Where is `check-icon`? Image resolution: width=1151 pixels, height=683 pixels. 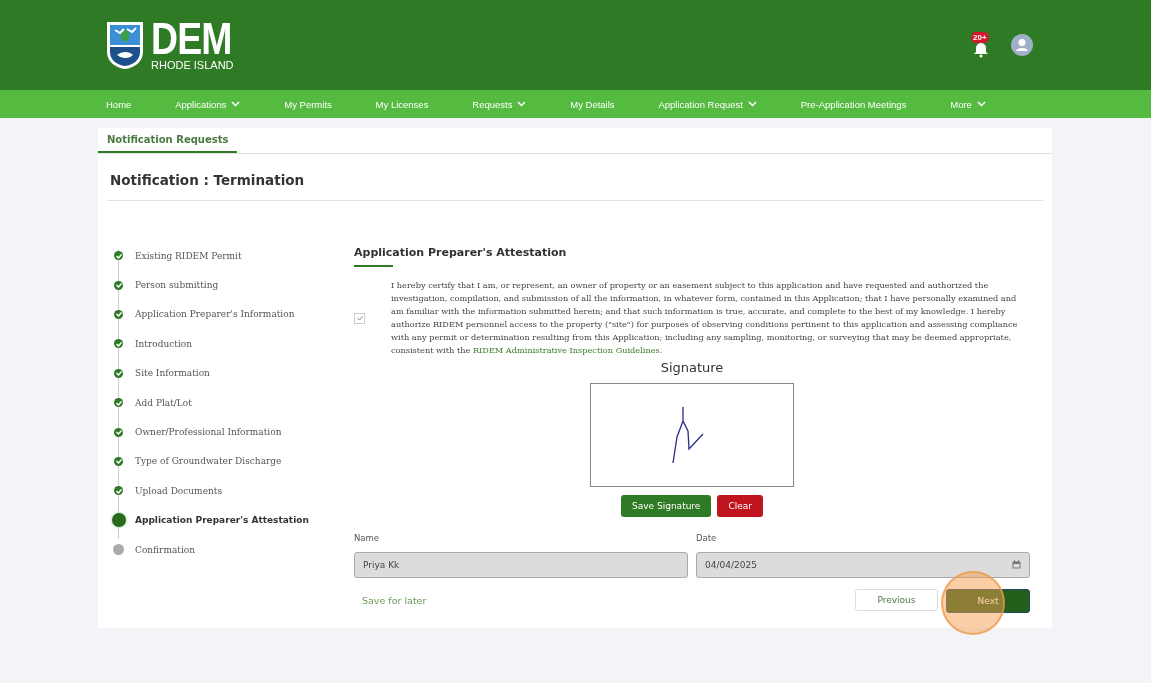 check-icon is located at coordinates (359, 318).